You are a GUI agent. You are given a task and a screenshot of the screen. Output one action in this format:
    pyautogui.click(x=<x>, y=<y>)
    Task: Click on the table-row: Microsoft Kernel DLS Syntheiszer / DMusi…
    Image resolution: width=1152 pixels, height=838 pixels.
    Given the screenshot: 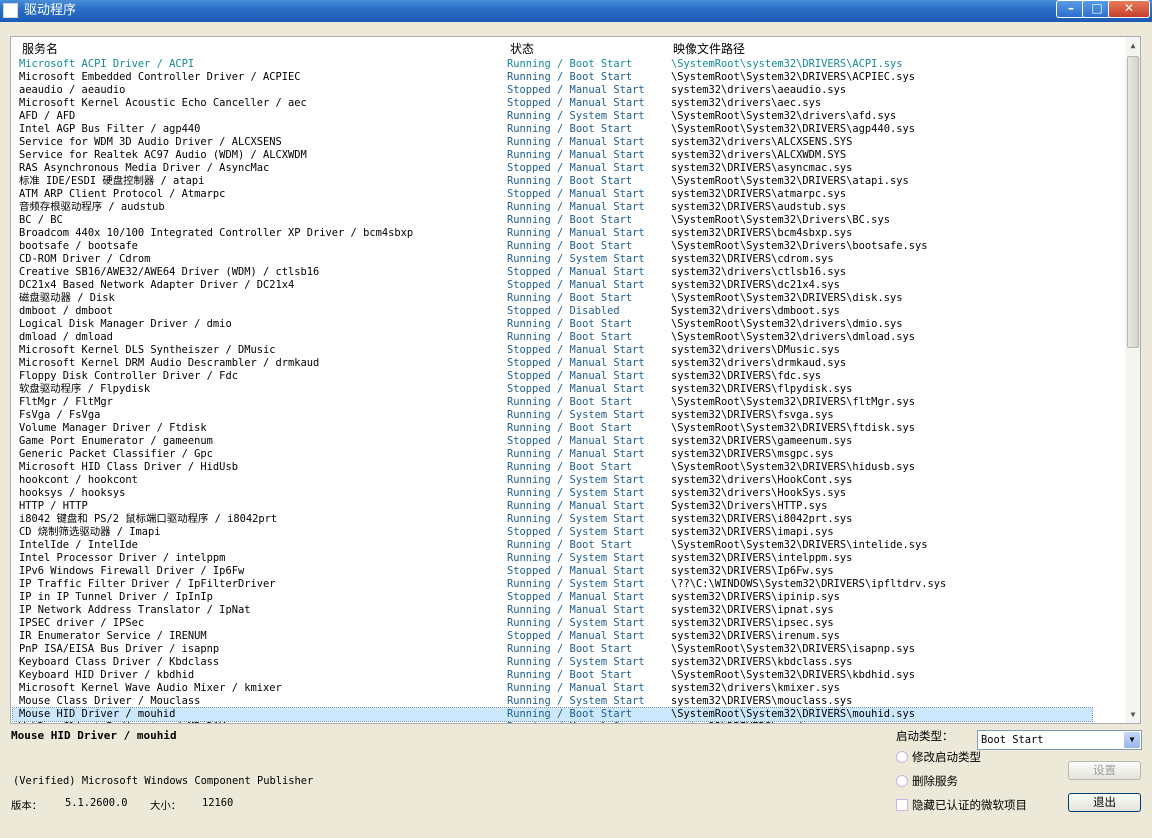 What is the action you would take?
    pyautogui.click(x=552, y=350)
    